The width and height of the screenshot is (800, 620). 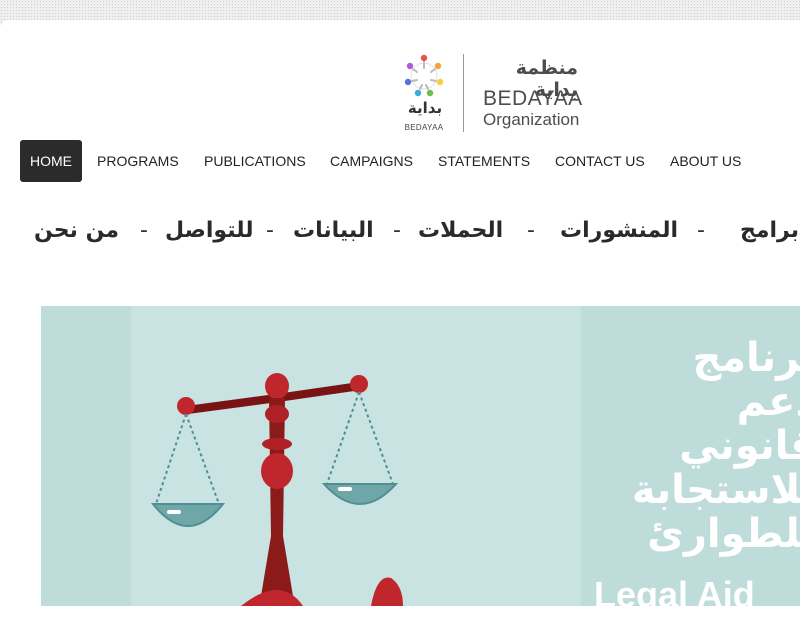 I want to click on ar-nav-statements: البيانات, so click(x=333, y=230).